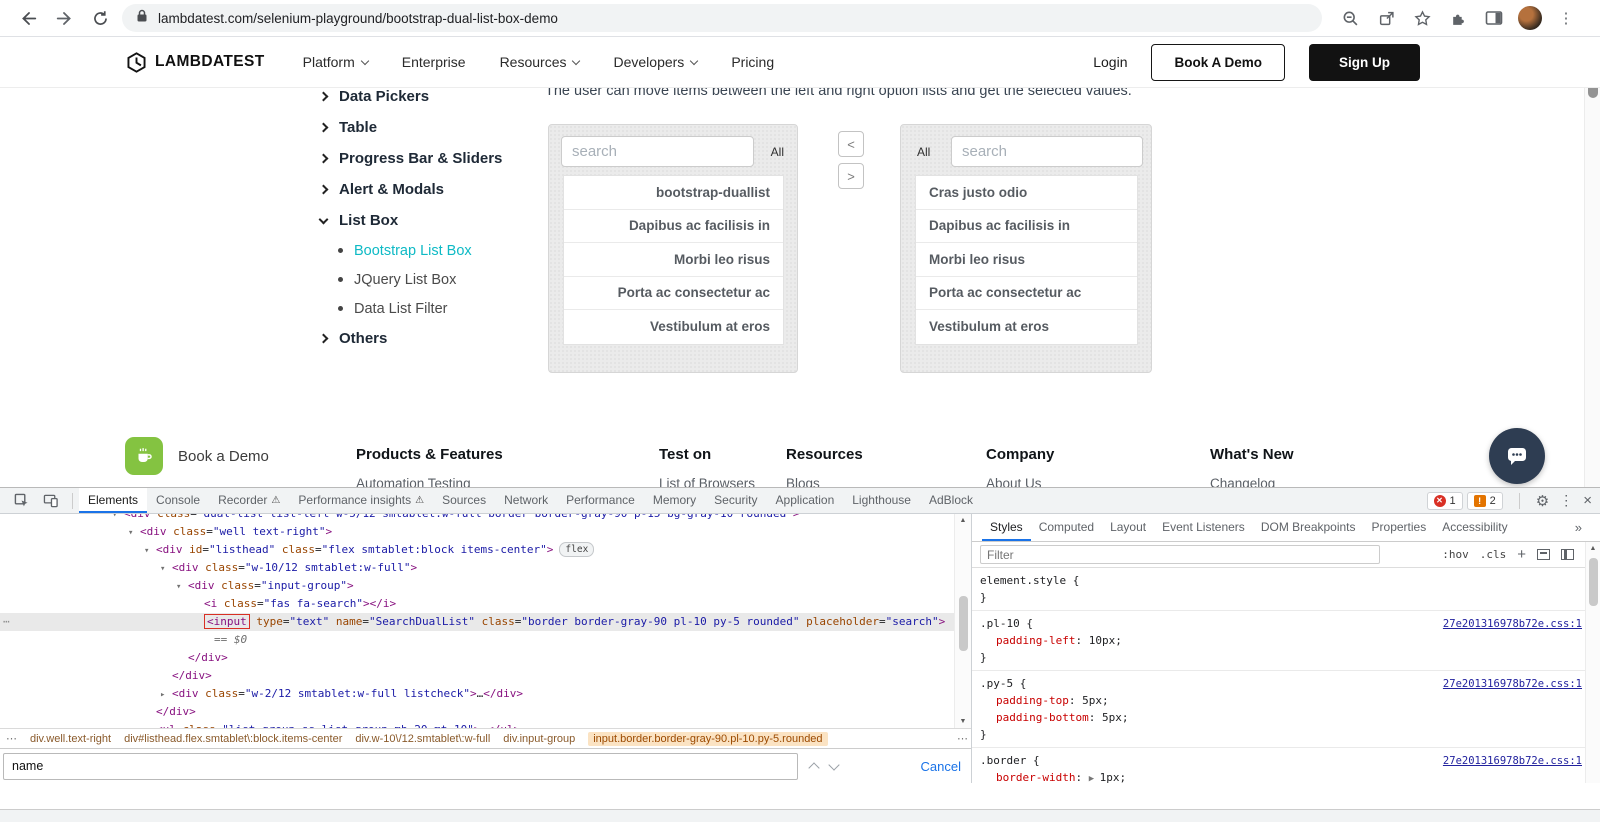 This screenshot has height=822, width=1600. Describe the element at coordinates (1350, 18) in the screenshot. I see `zoom-out-icon` at that location.